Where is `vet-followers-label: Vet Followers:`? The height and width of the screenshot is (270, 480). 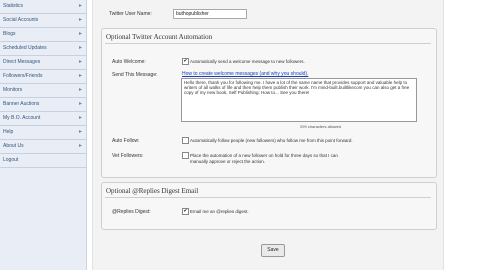 vet-followers-label: Vet Followers: is located at coordinates (128, 156).